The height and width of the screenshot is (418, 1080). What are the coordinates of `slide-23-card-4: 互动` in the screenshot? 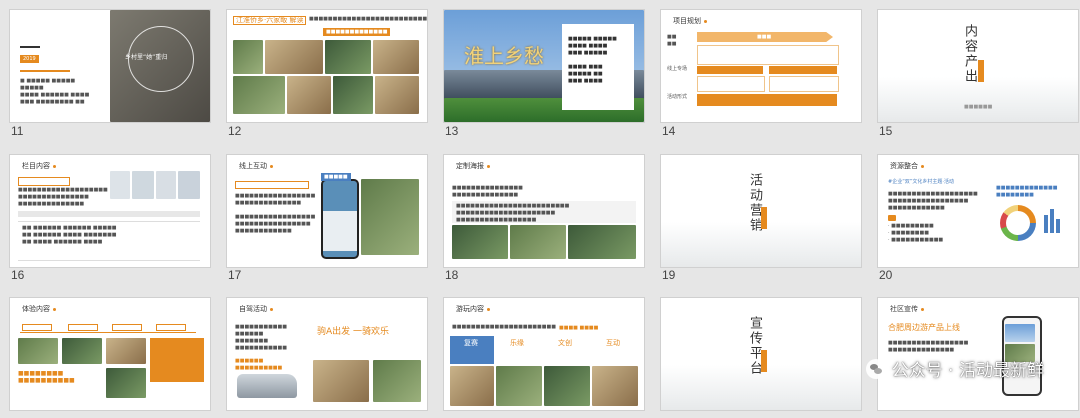 It's located at (613, 343).